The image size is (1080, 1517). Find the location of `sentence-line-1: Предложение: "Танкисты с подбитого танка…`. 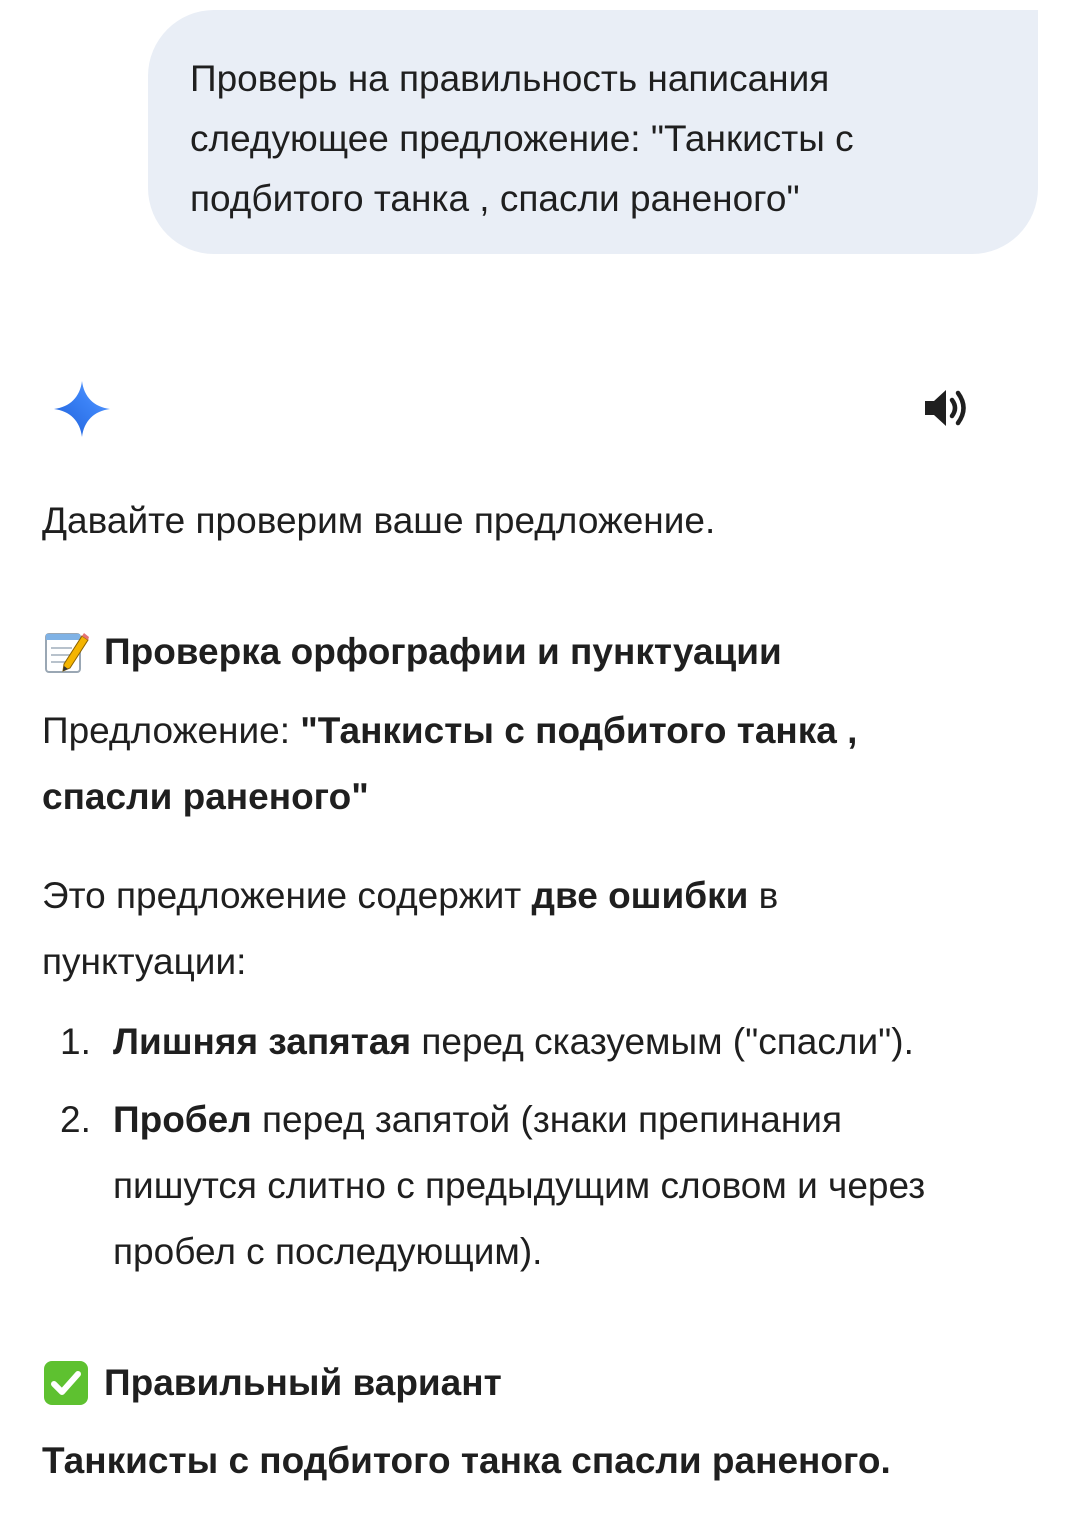

sentence-line-1: Предложение: "Танкисты с подбитого танка… is located at coordinates (449, 731).